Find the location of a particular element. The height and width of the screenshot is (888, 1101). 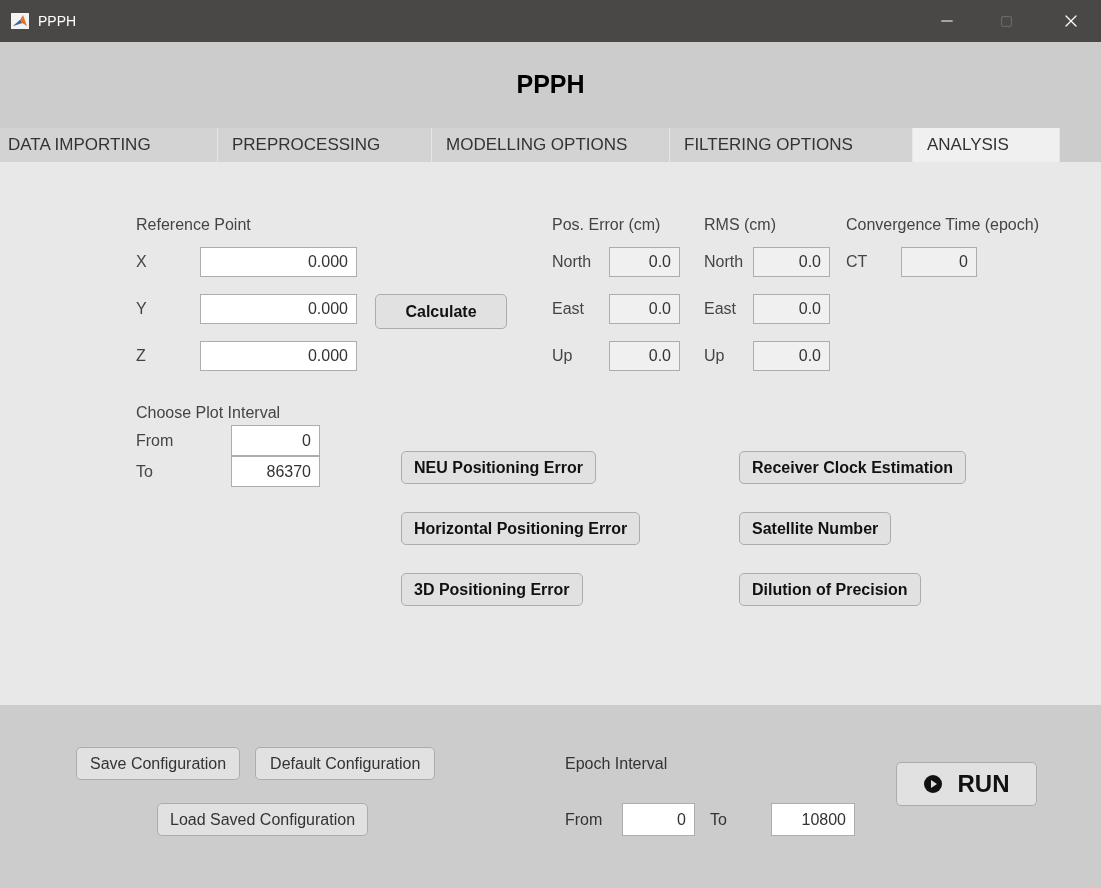

tab: ANALYSIS is located at coordinates (986, 145).